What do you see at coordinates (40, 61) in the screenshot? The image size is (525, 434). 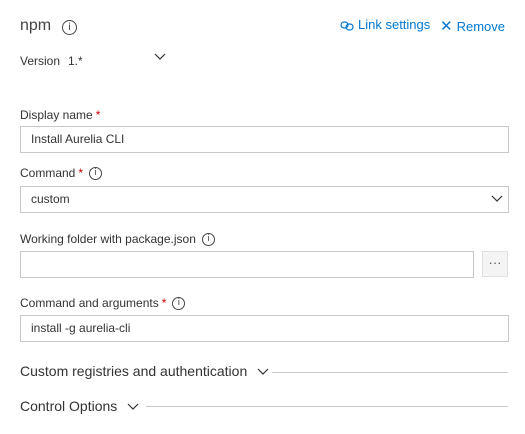 I see `version-label: Version` at bounding box center [40, 61].